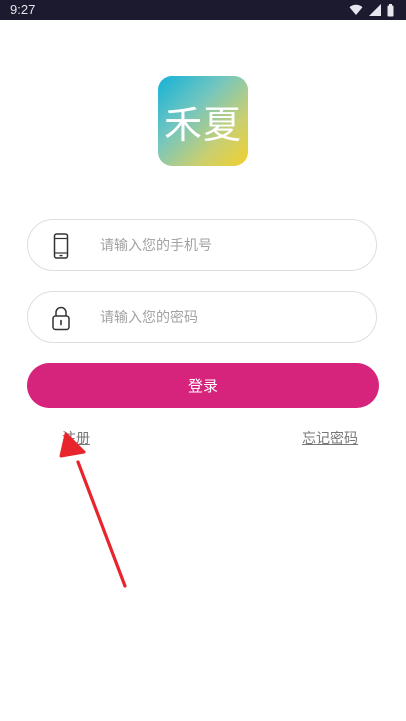 The height and width of the screenshot is (721, 406). I want to click on forgot-password-link: 忘记密码, so click(330, 439).